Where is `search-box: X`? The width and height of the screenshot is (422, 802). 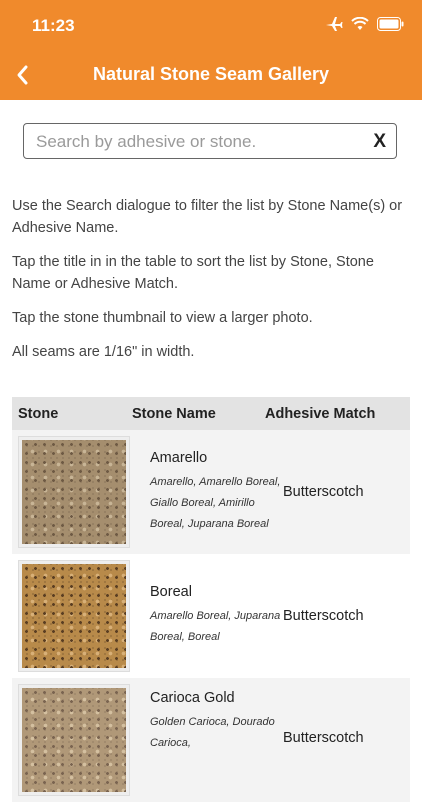
search-box: X is located at coordinates (210, 141).